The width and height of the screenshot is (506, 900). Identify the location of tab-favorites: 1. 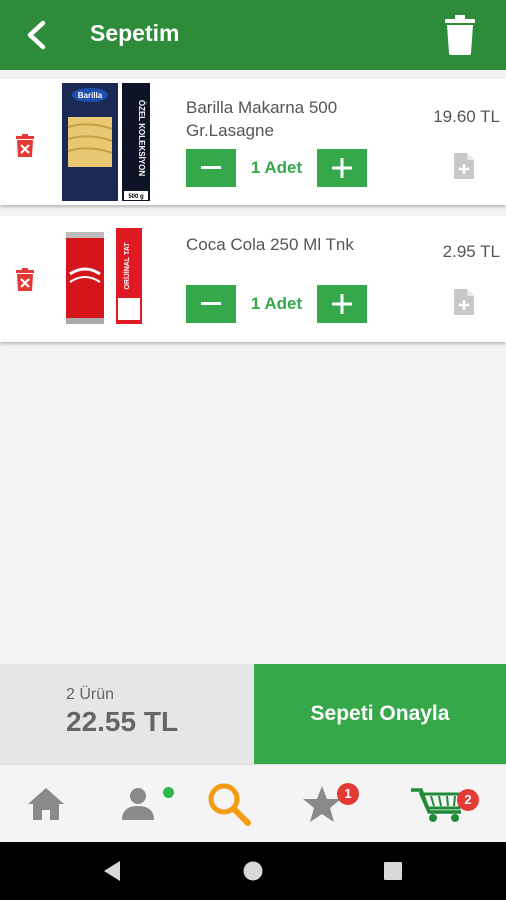
(325, 804).